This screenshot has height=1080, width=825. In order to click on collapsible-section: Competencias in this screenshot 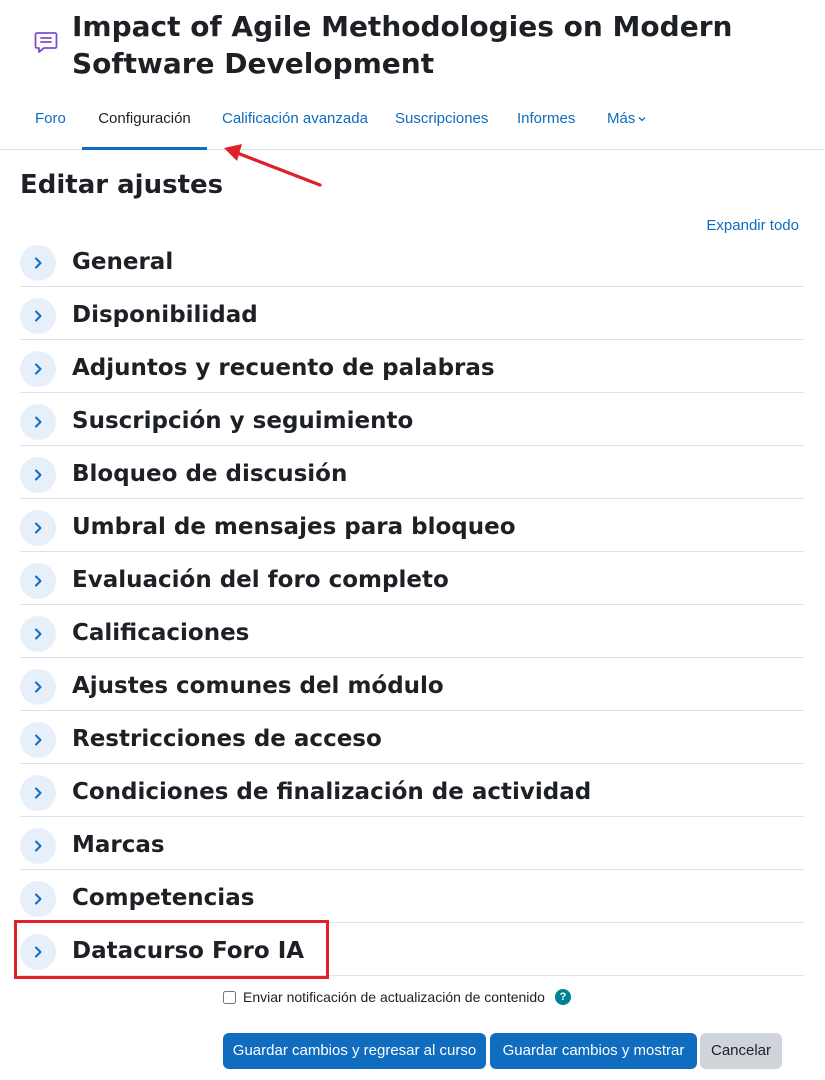, I will do `click(412, 896)`.